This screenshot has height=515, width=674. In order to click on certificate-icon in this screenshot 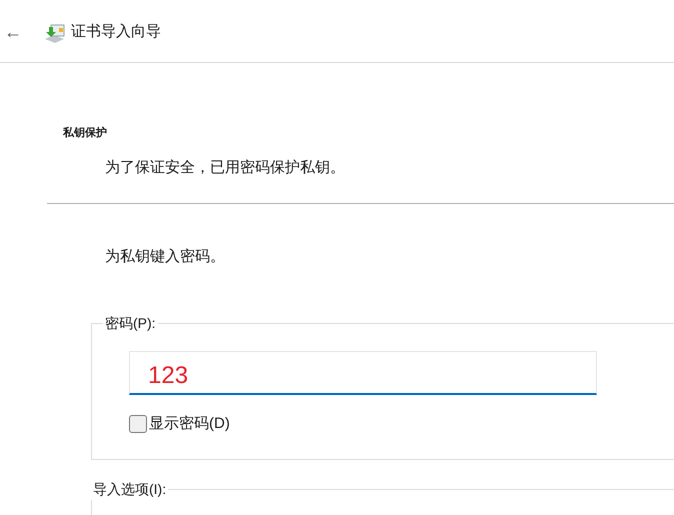, I will do `click(55, 32)`.